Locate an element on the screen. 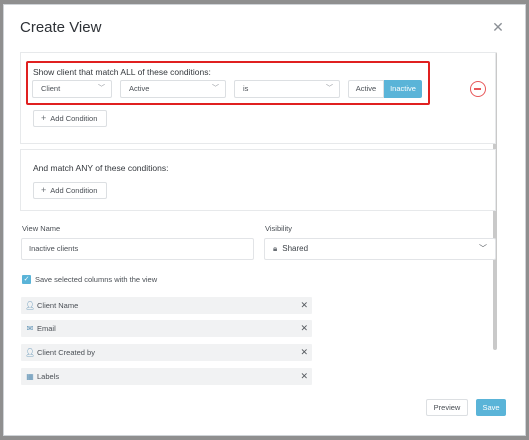 The image size is (529, 440). view-name-label: View Name is located at coordinates (41, 228).